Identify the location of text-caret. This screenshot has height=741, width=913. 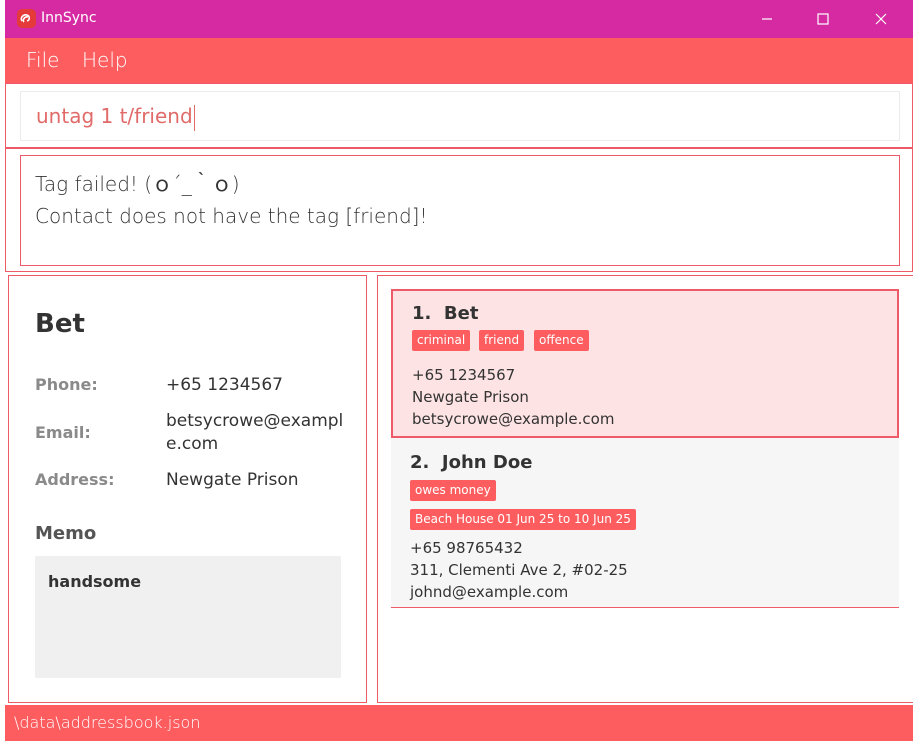
(194, 117).